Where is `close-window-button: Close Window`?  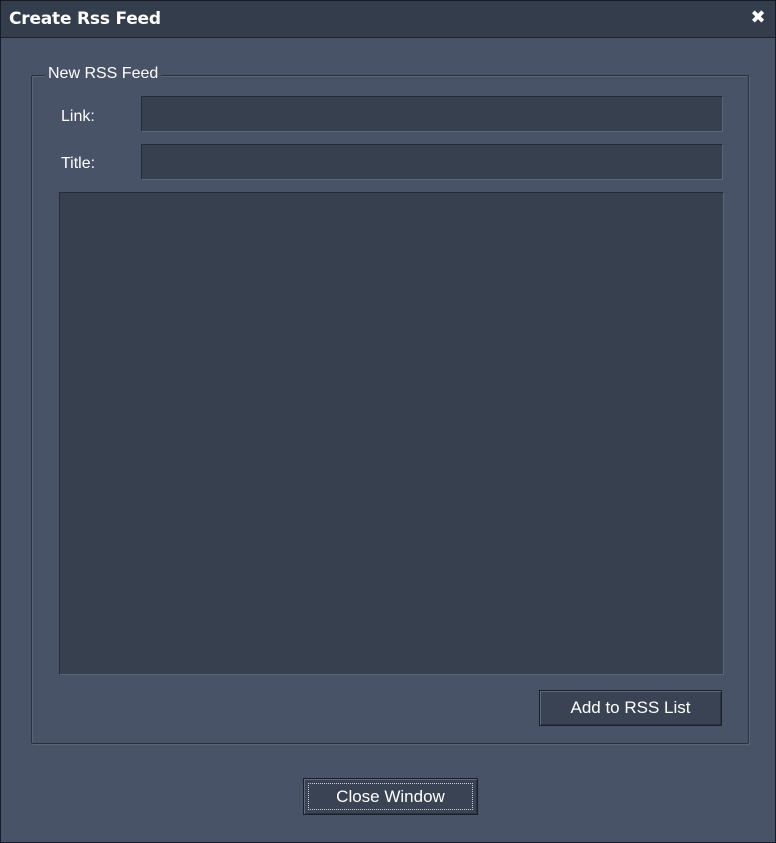 close-window-button: Close Window is located at coordinates (390, 796).